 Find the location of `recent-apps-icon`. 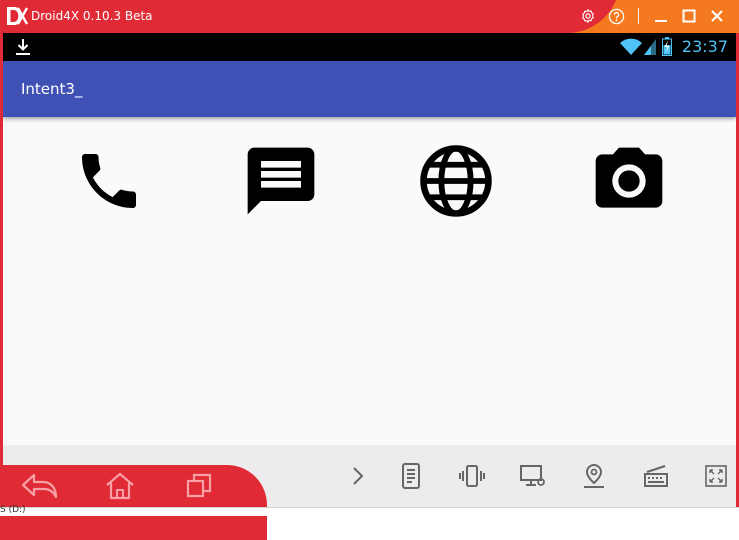

recent-apps-icon is located at coordinates (199, 485).